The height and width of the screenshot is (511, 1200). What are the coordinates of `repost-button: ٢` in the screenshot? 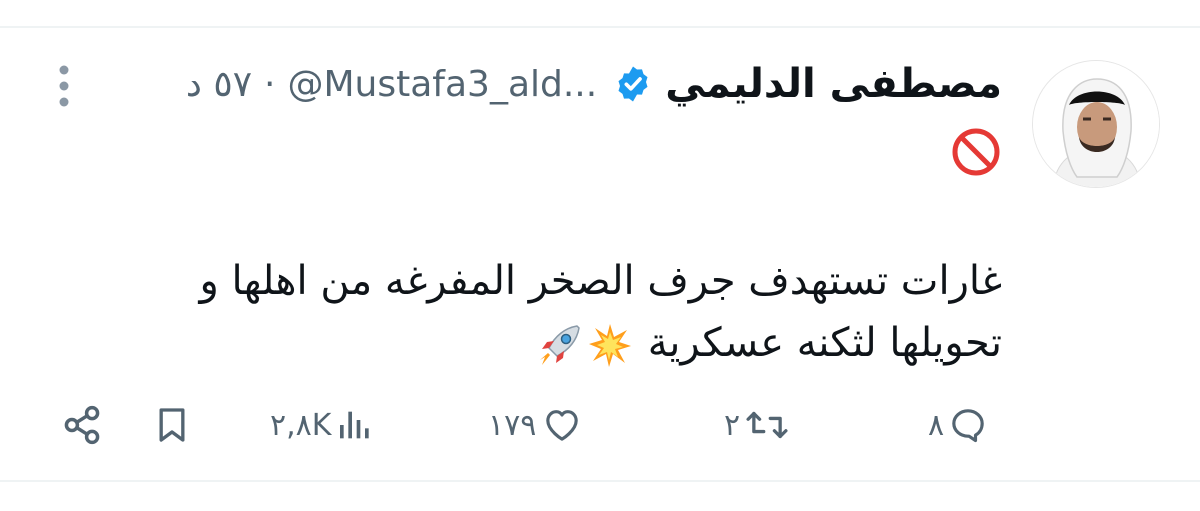 It's located at (757, 425).